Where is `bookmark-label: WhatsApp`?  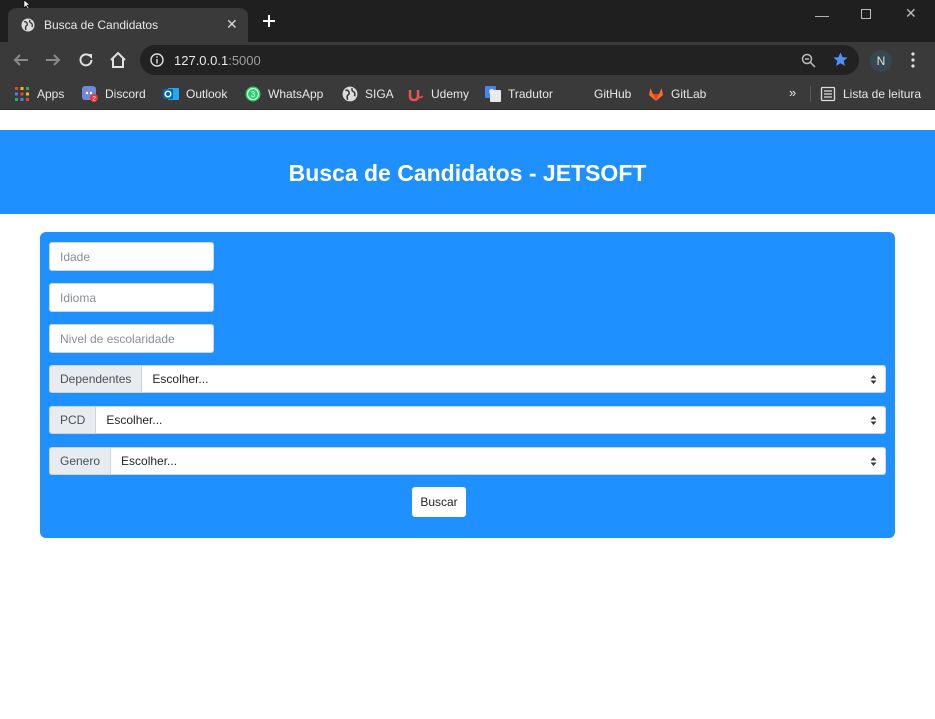
bookmark-label: WhatsApp is located at coordinates (296, 94).